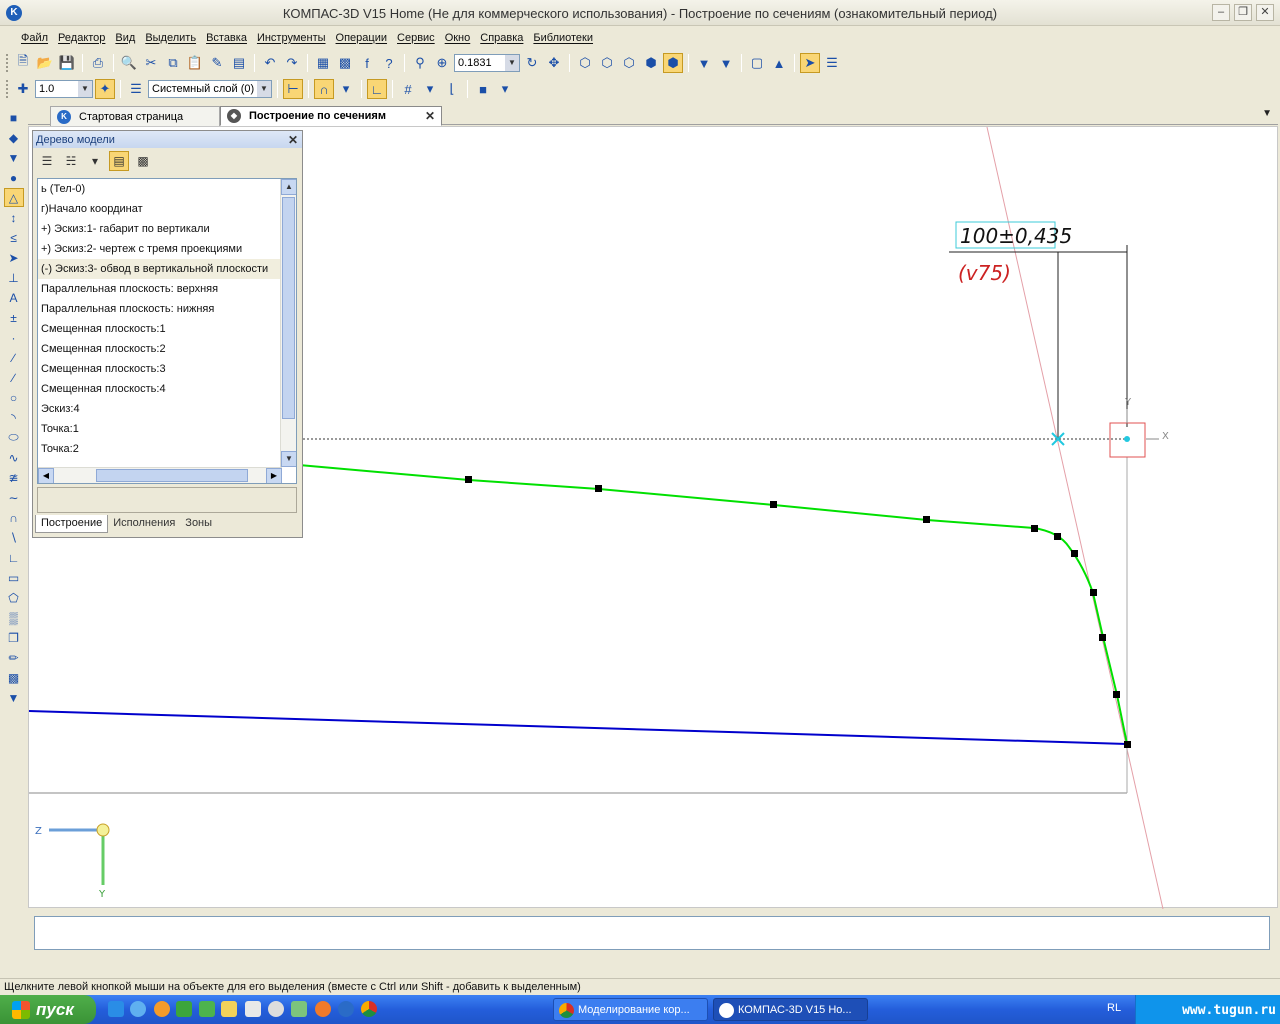  I want to click on restore-button: ❐, so click(1243, 12).